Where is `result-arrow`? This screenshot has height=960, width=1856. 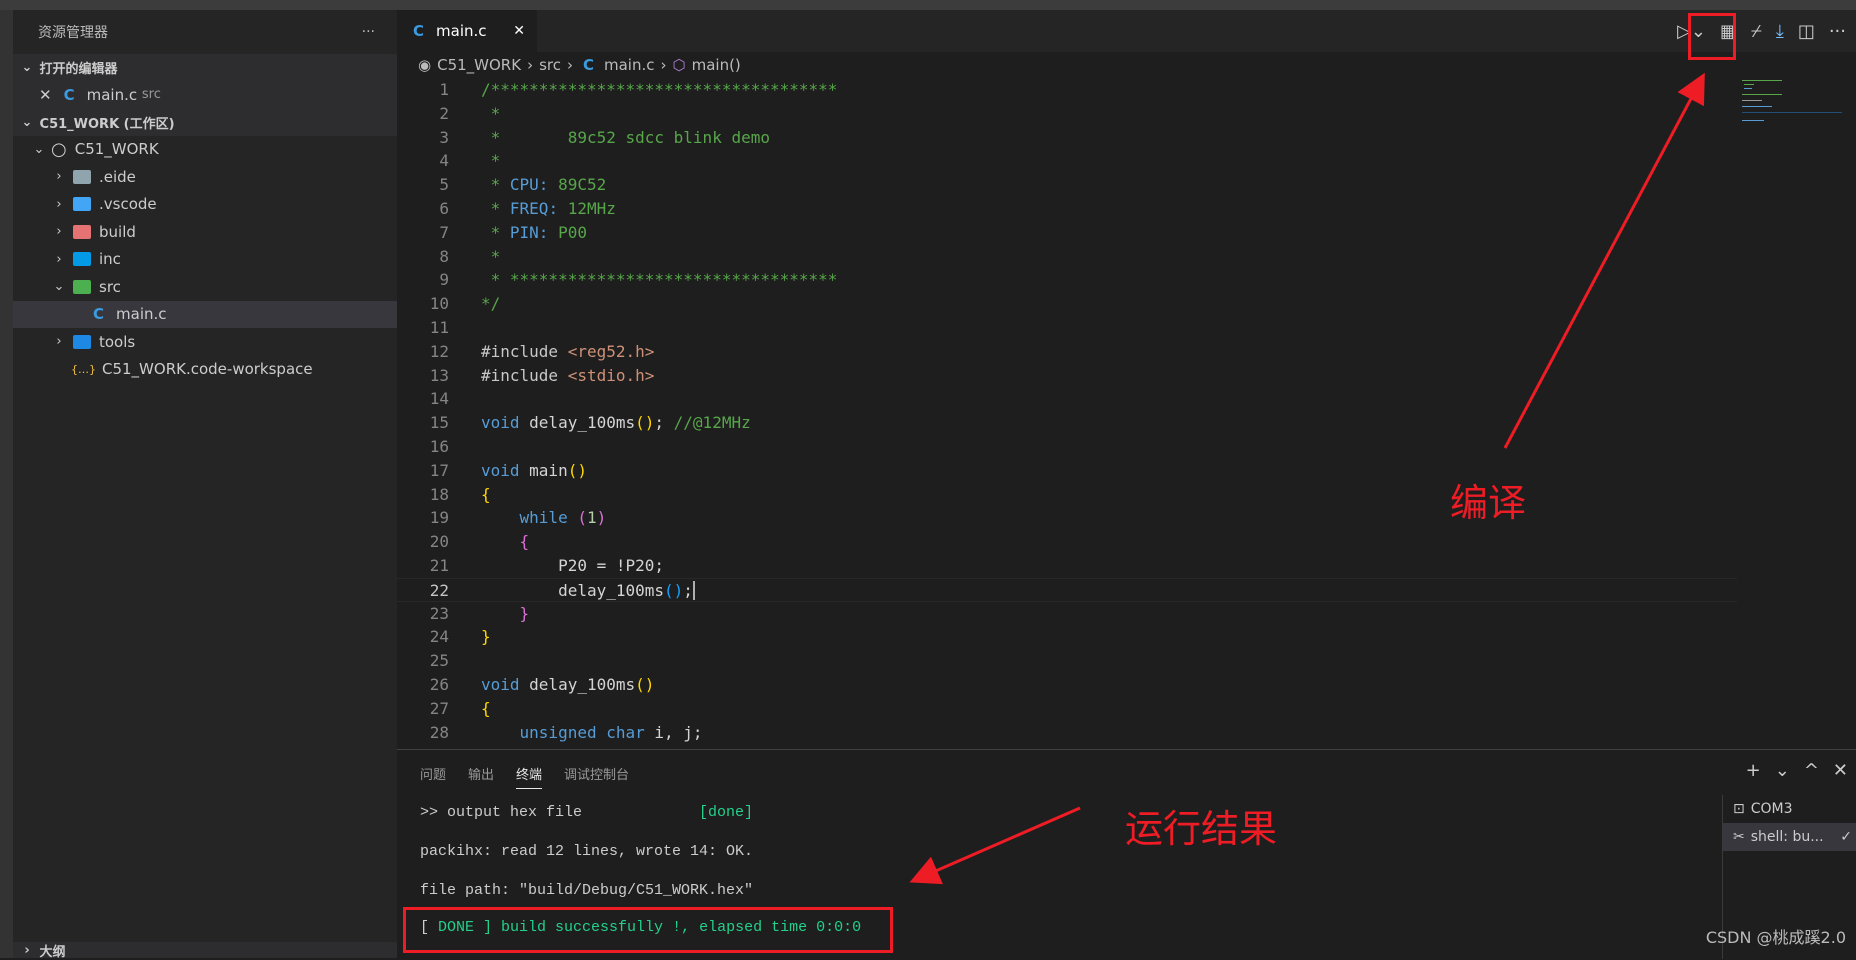 result-arrow is located at coordinates (995, 845).